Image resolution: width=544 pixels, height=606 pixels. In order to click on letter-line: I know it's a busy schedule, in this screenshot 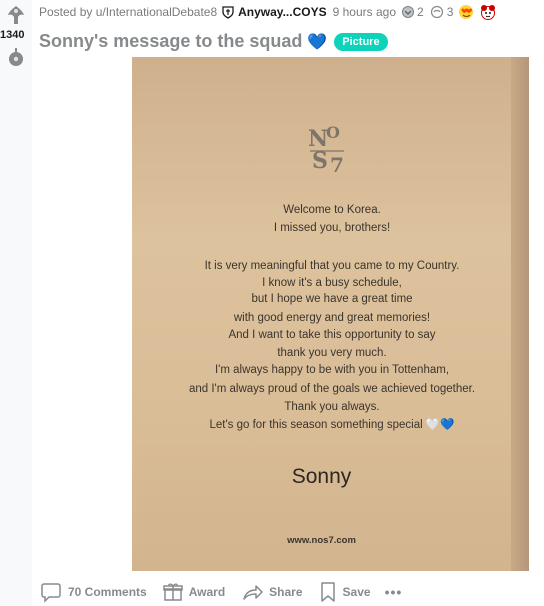, I will do `click(332, 283)`.